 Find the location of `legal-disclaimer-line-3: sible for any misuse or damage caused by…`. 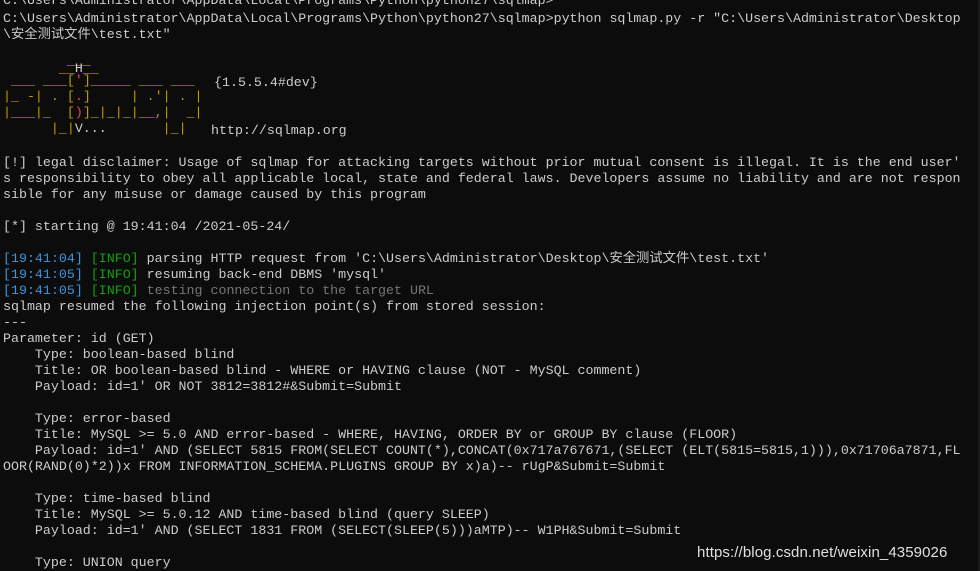

legal-disclaimer-line-3: sible for any misuse or damage caused by… is located at coordinates (214, 194).